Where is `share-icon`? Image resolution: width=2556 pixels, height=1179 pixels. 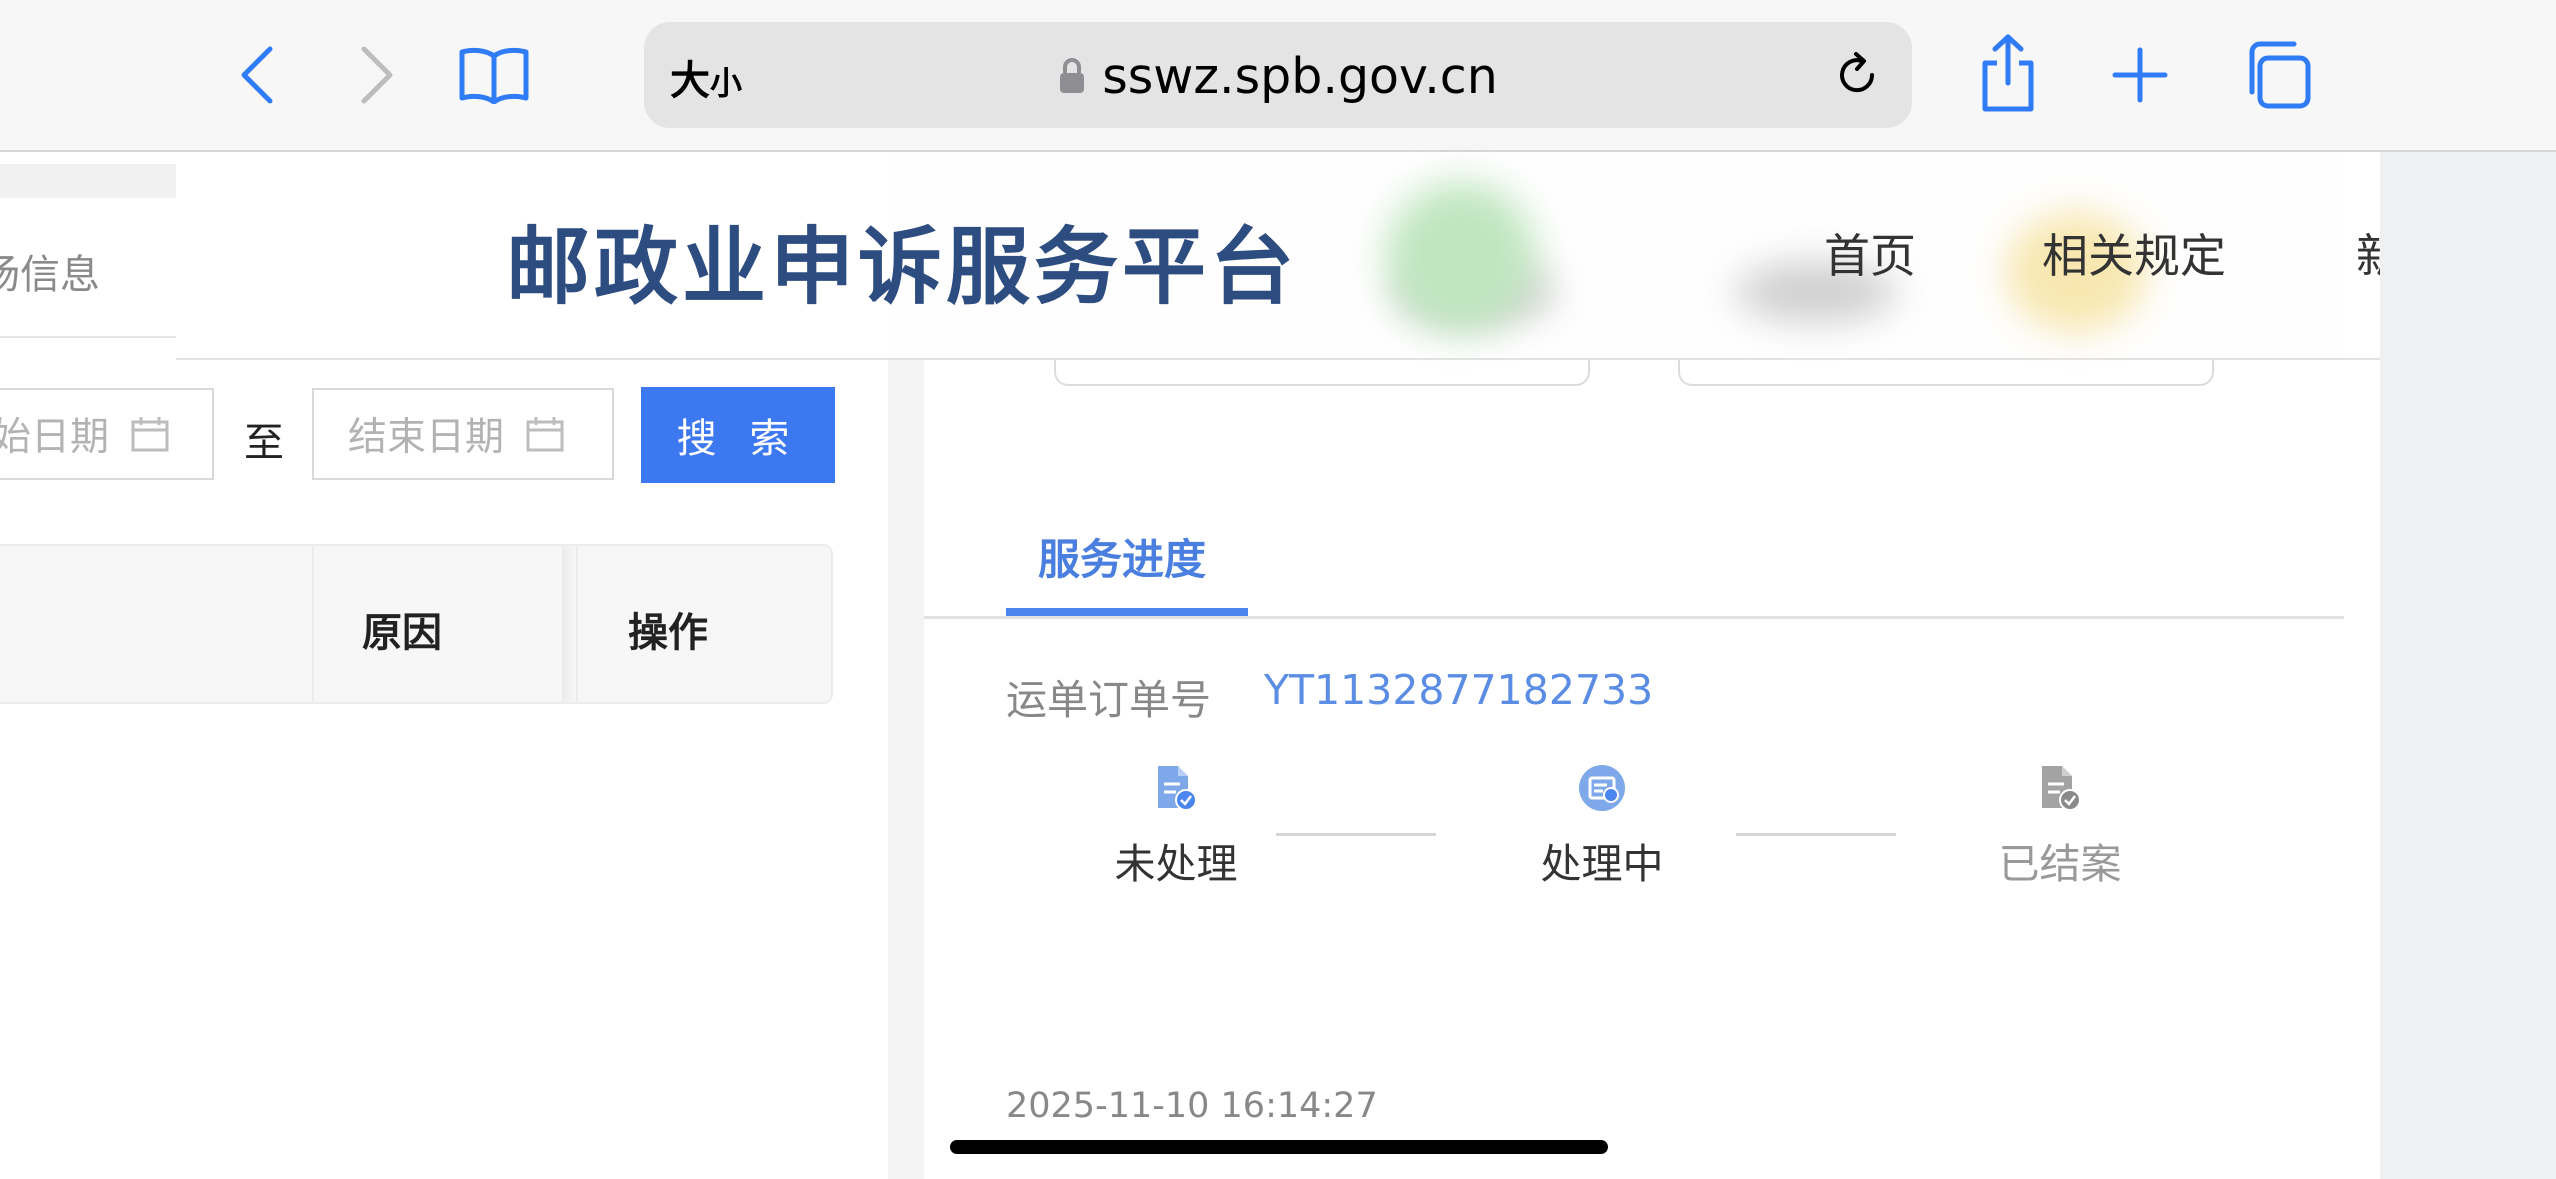
share-icon is located at coordinates (2008, 73).